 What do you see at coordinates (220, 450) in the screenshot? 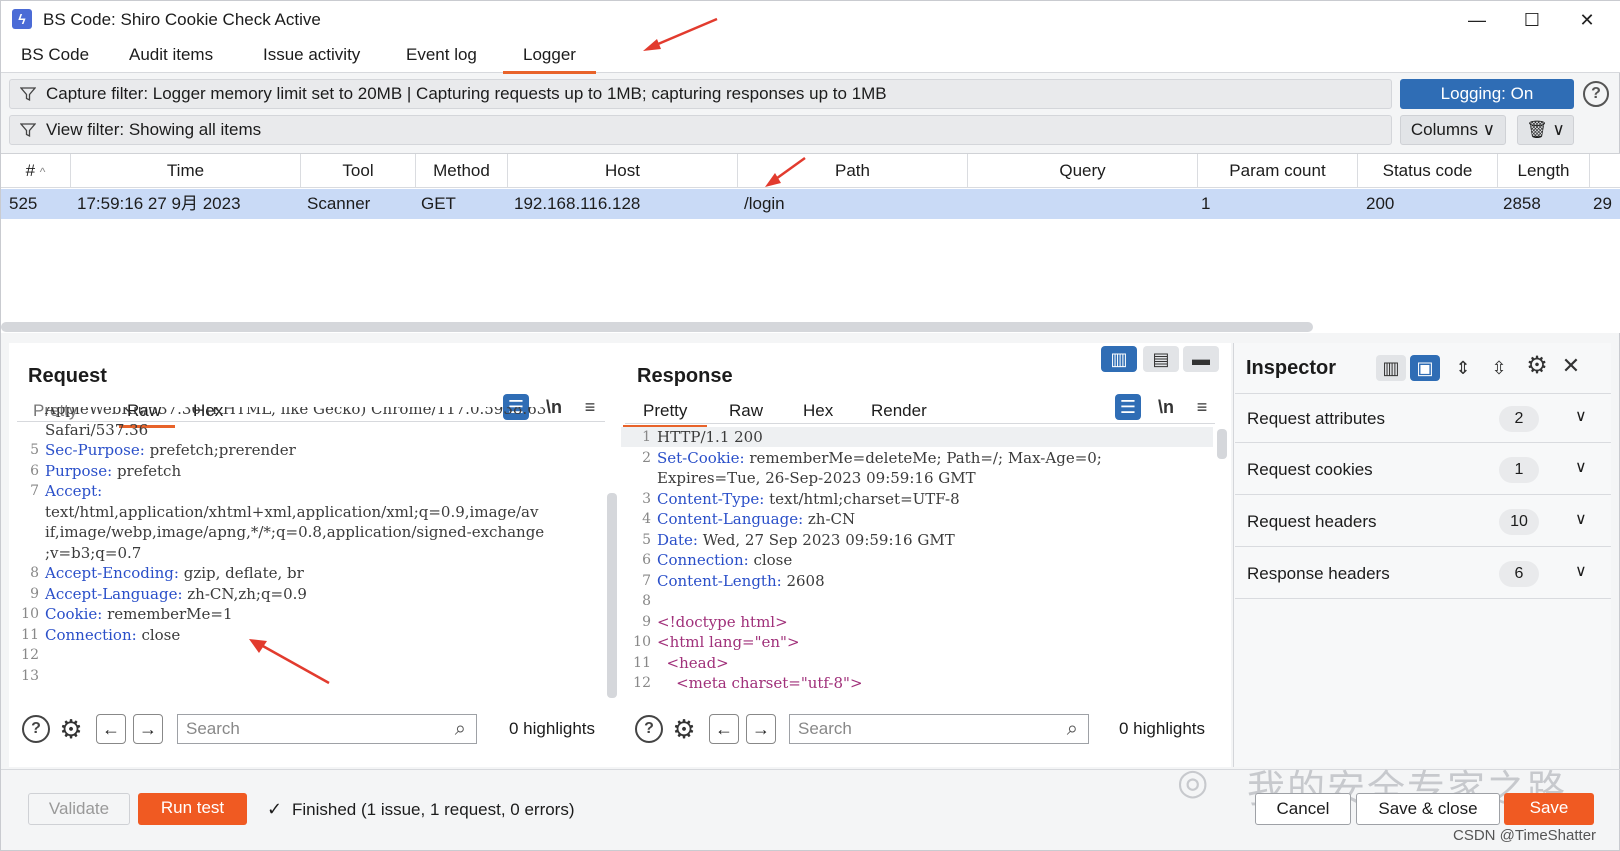
I see `header-value: prefetch;prerender` at bounding box center [220, 450].